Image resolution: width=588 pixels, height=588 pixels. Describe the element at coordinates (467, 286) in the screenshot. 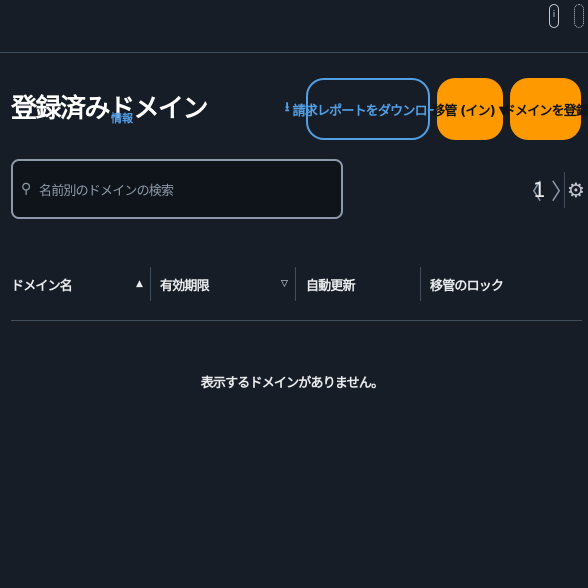

I see `column-label-transfer-lock: 移管のロック` at that location.